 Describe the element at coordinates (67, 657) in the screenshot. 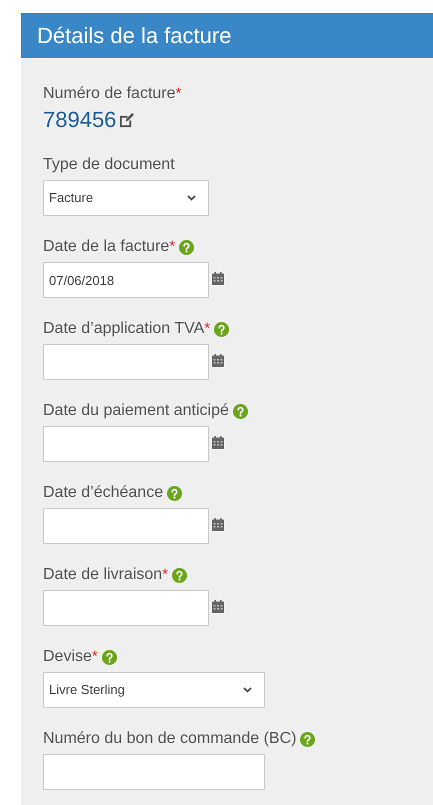

I see `field-label: Devise` at that location.